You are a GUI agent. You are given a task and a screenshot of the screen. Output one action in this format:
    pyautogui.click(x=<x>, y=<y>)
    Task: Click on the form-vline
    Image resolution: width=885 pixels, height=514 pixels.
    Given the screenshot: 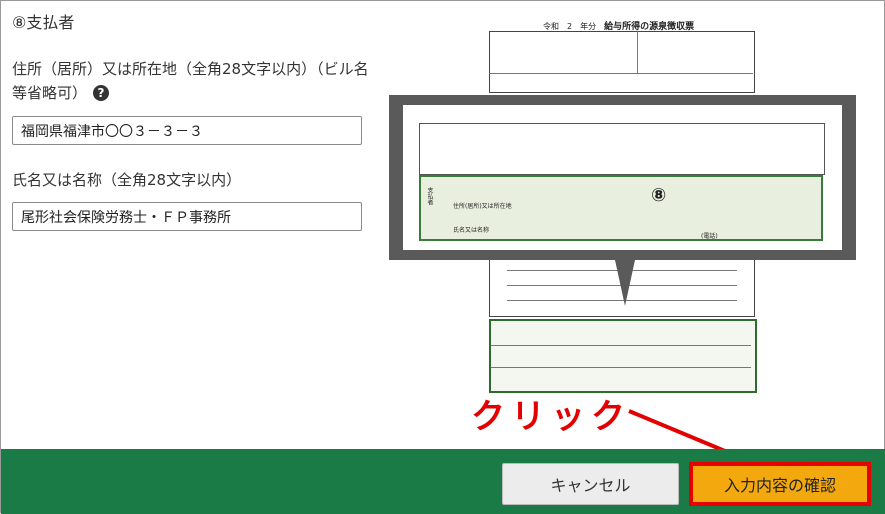 What is the action you would take?
    pyautogui.click(x=637, y=52)
    